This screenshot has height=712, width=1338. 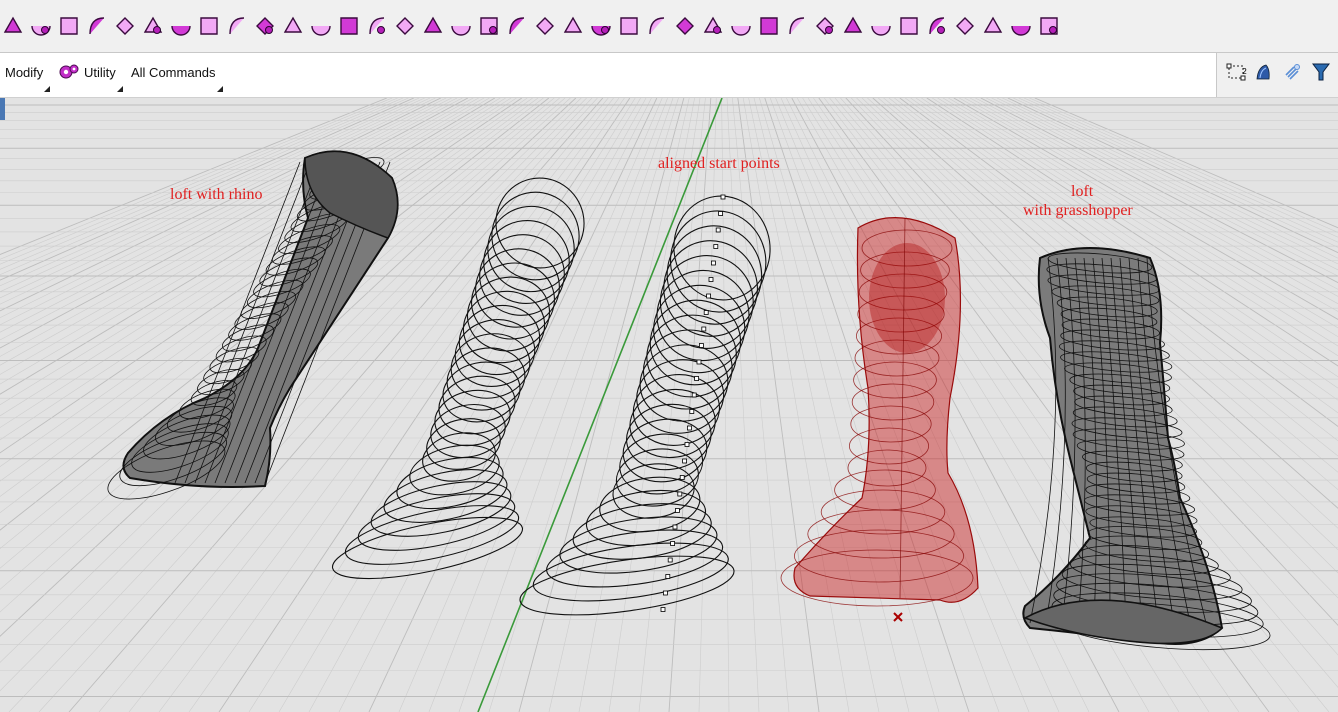 What do you see at coordinates (293, 26) in the screenshot?
I see `pink-solid-icon` at bounding box center [293, 26].